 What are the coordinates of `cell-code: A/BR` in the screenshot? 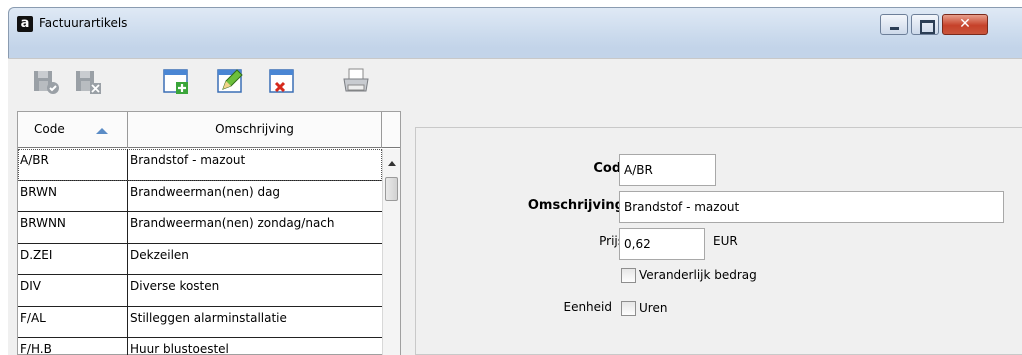 It's located at (73, 164).